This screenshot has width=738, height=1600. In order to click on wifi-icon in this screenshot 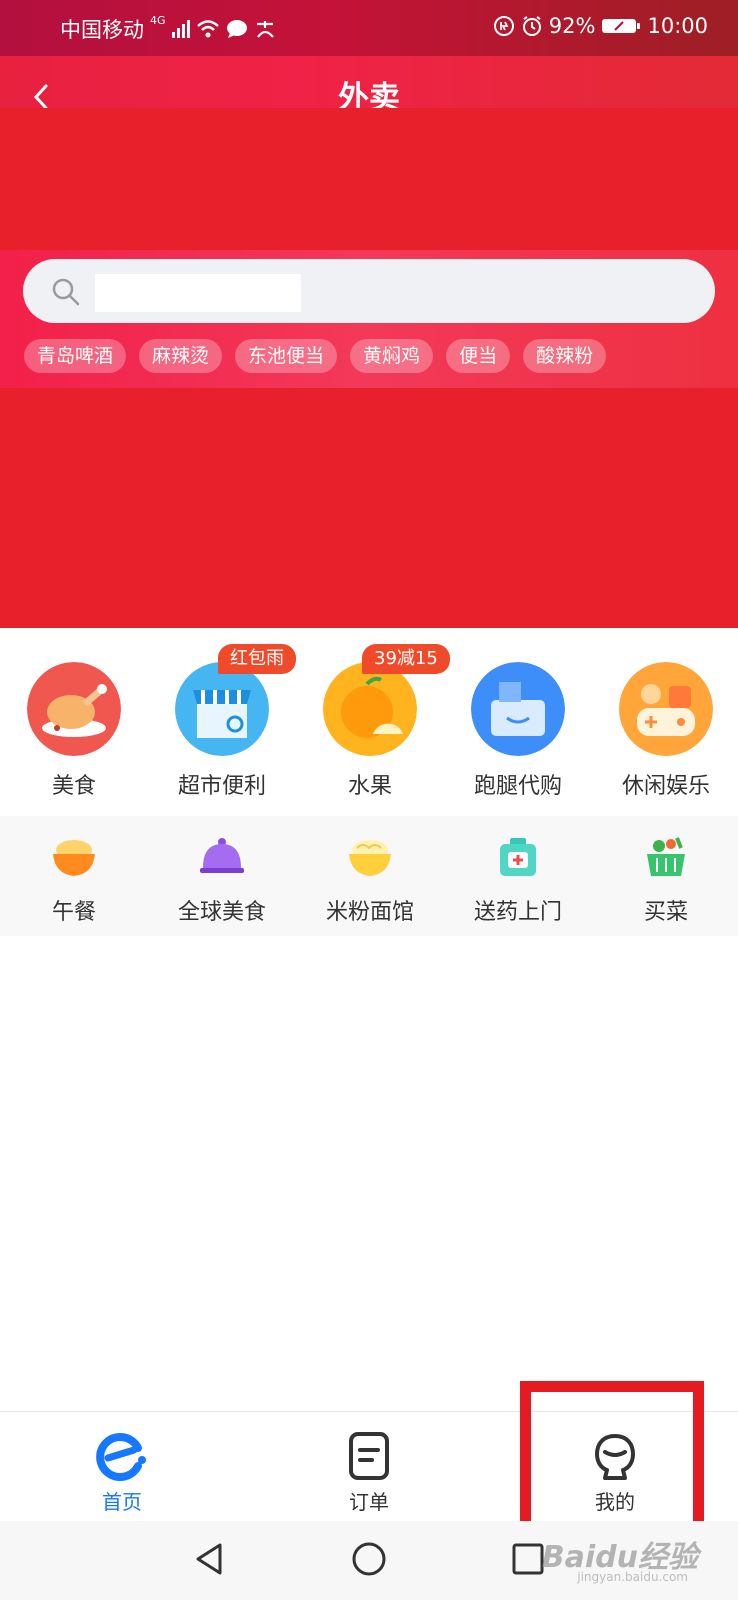, I will do `click(207, 29)`.